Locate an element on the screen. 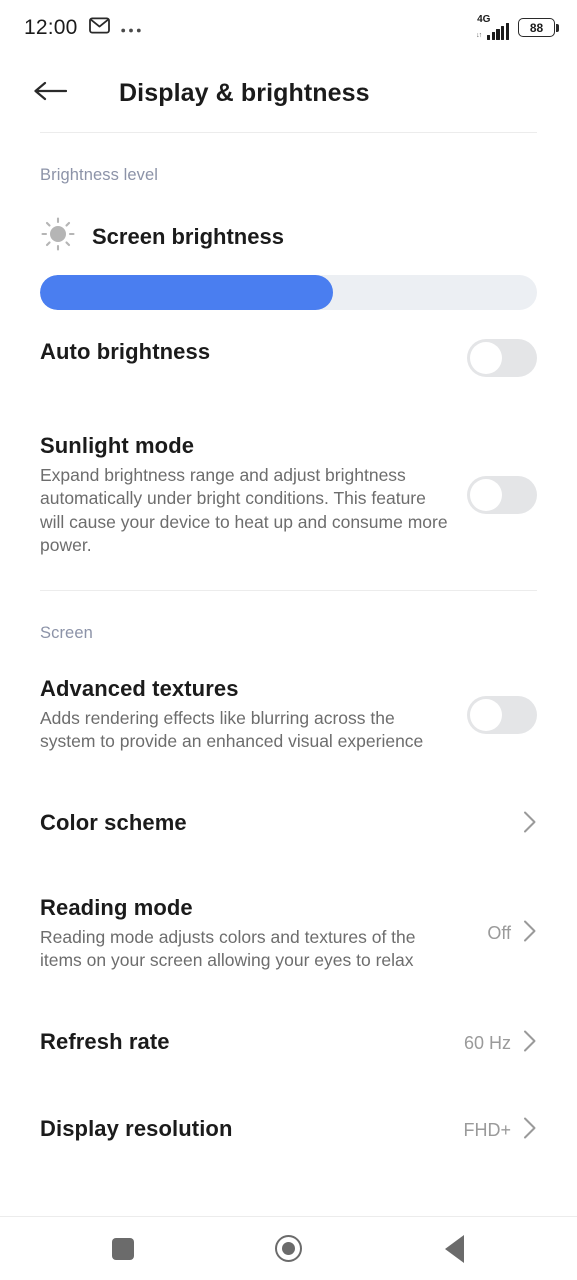  screen-brightness-label: Screen brightness is located at coordinates (188, 236).